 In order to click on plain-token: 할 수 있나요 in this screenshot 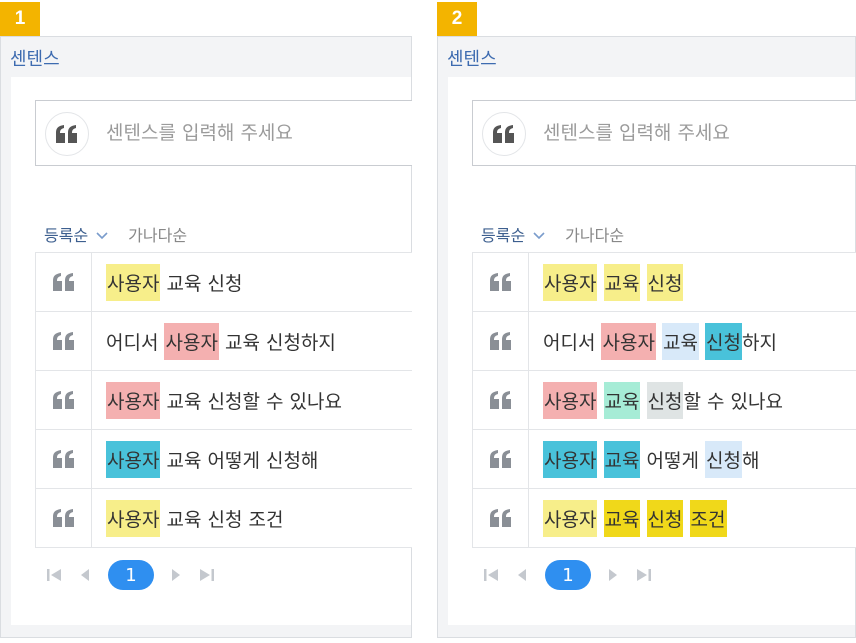, I will do `click(733, 401)`.